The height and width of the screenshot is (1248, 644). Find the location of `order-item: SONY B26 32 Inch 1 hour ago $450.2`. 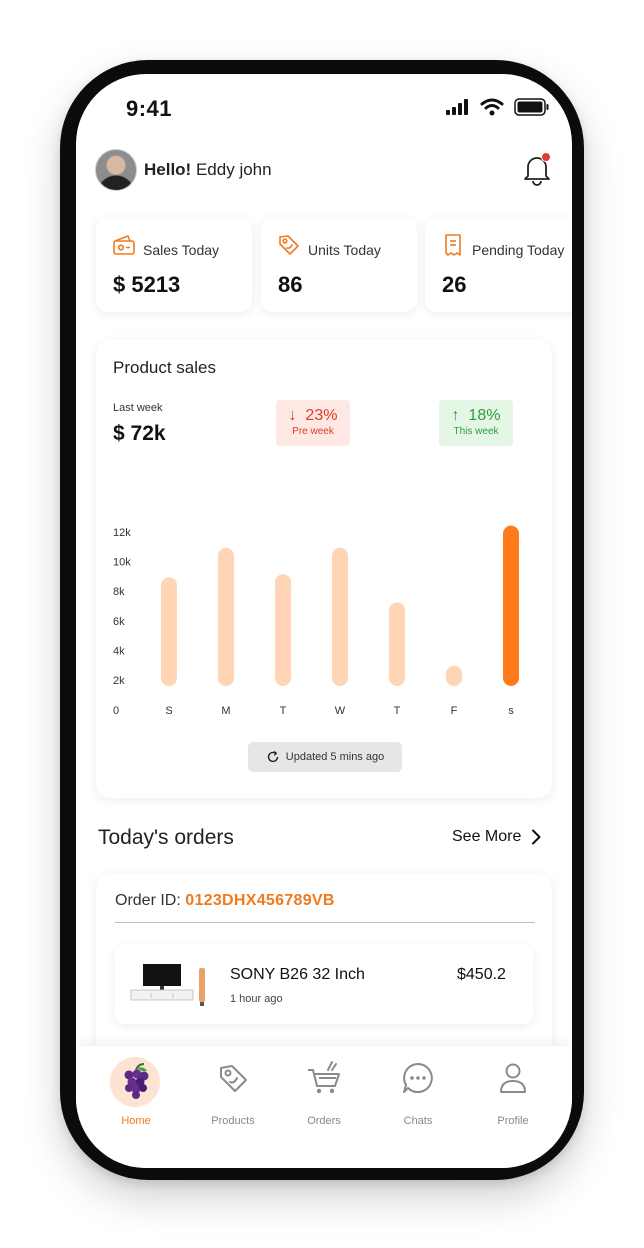

order-item: SONY B26 32 Inch 1 hour ago $450.2 is located at coordinates (324, 984).